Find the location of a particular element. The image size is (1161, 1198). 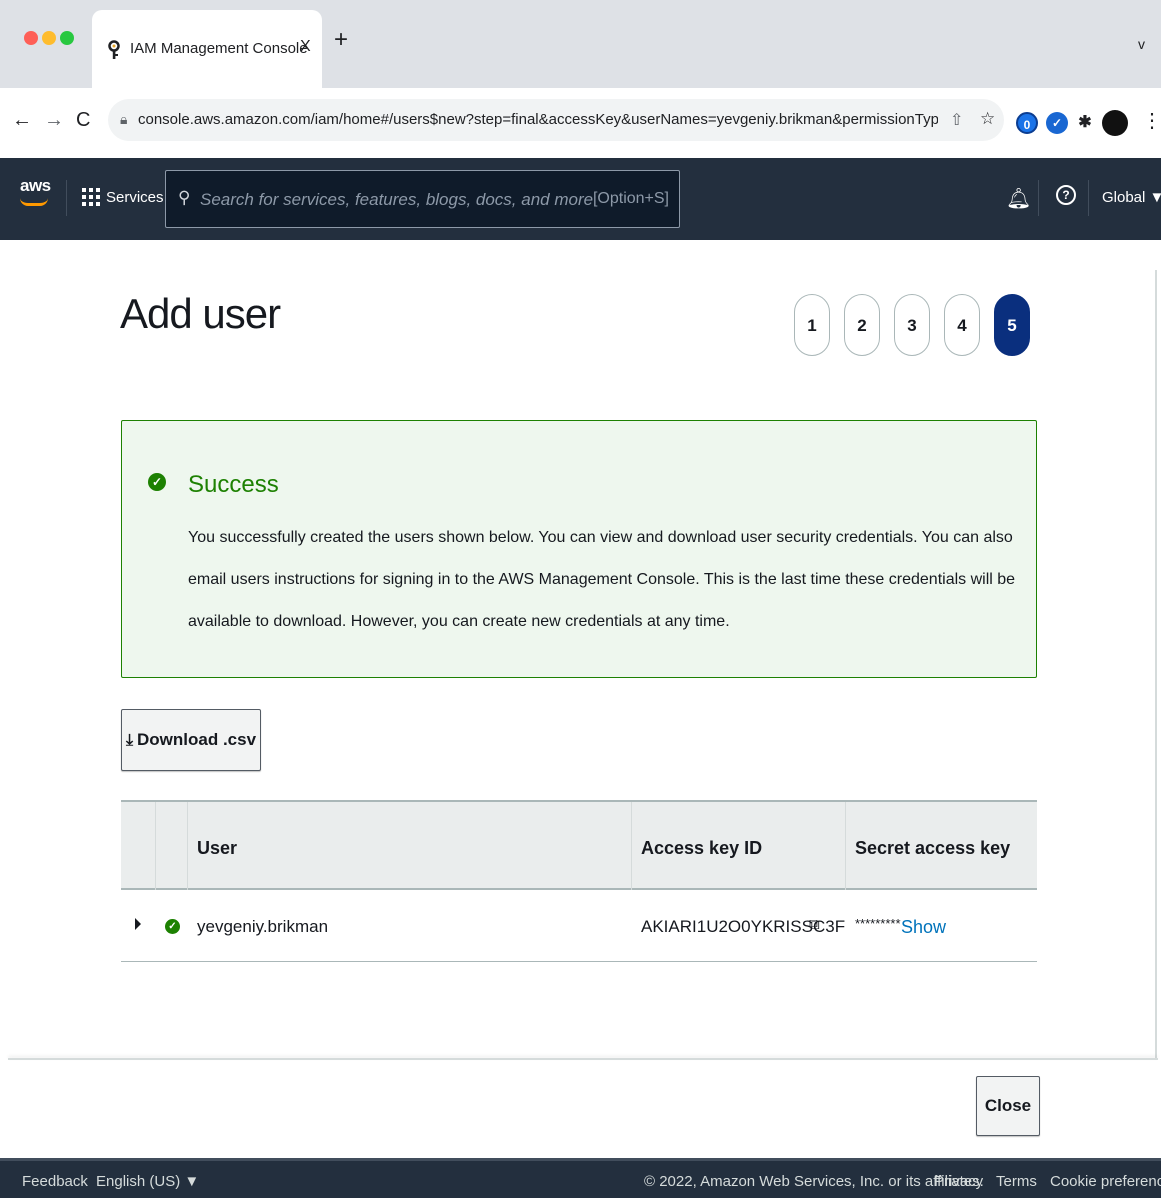

notifications-bell-icon: 🔔︎ is located at coordinates (1018, 198).